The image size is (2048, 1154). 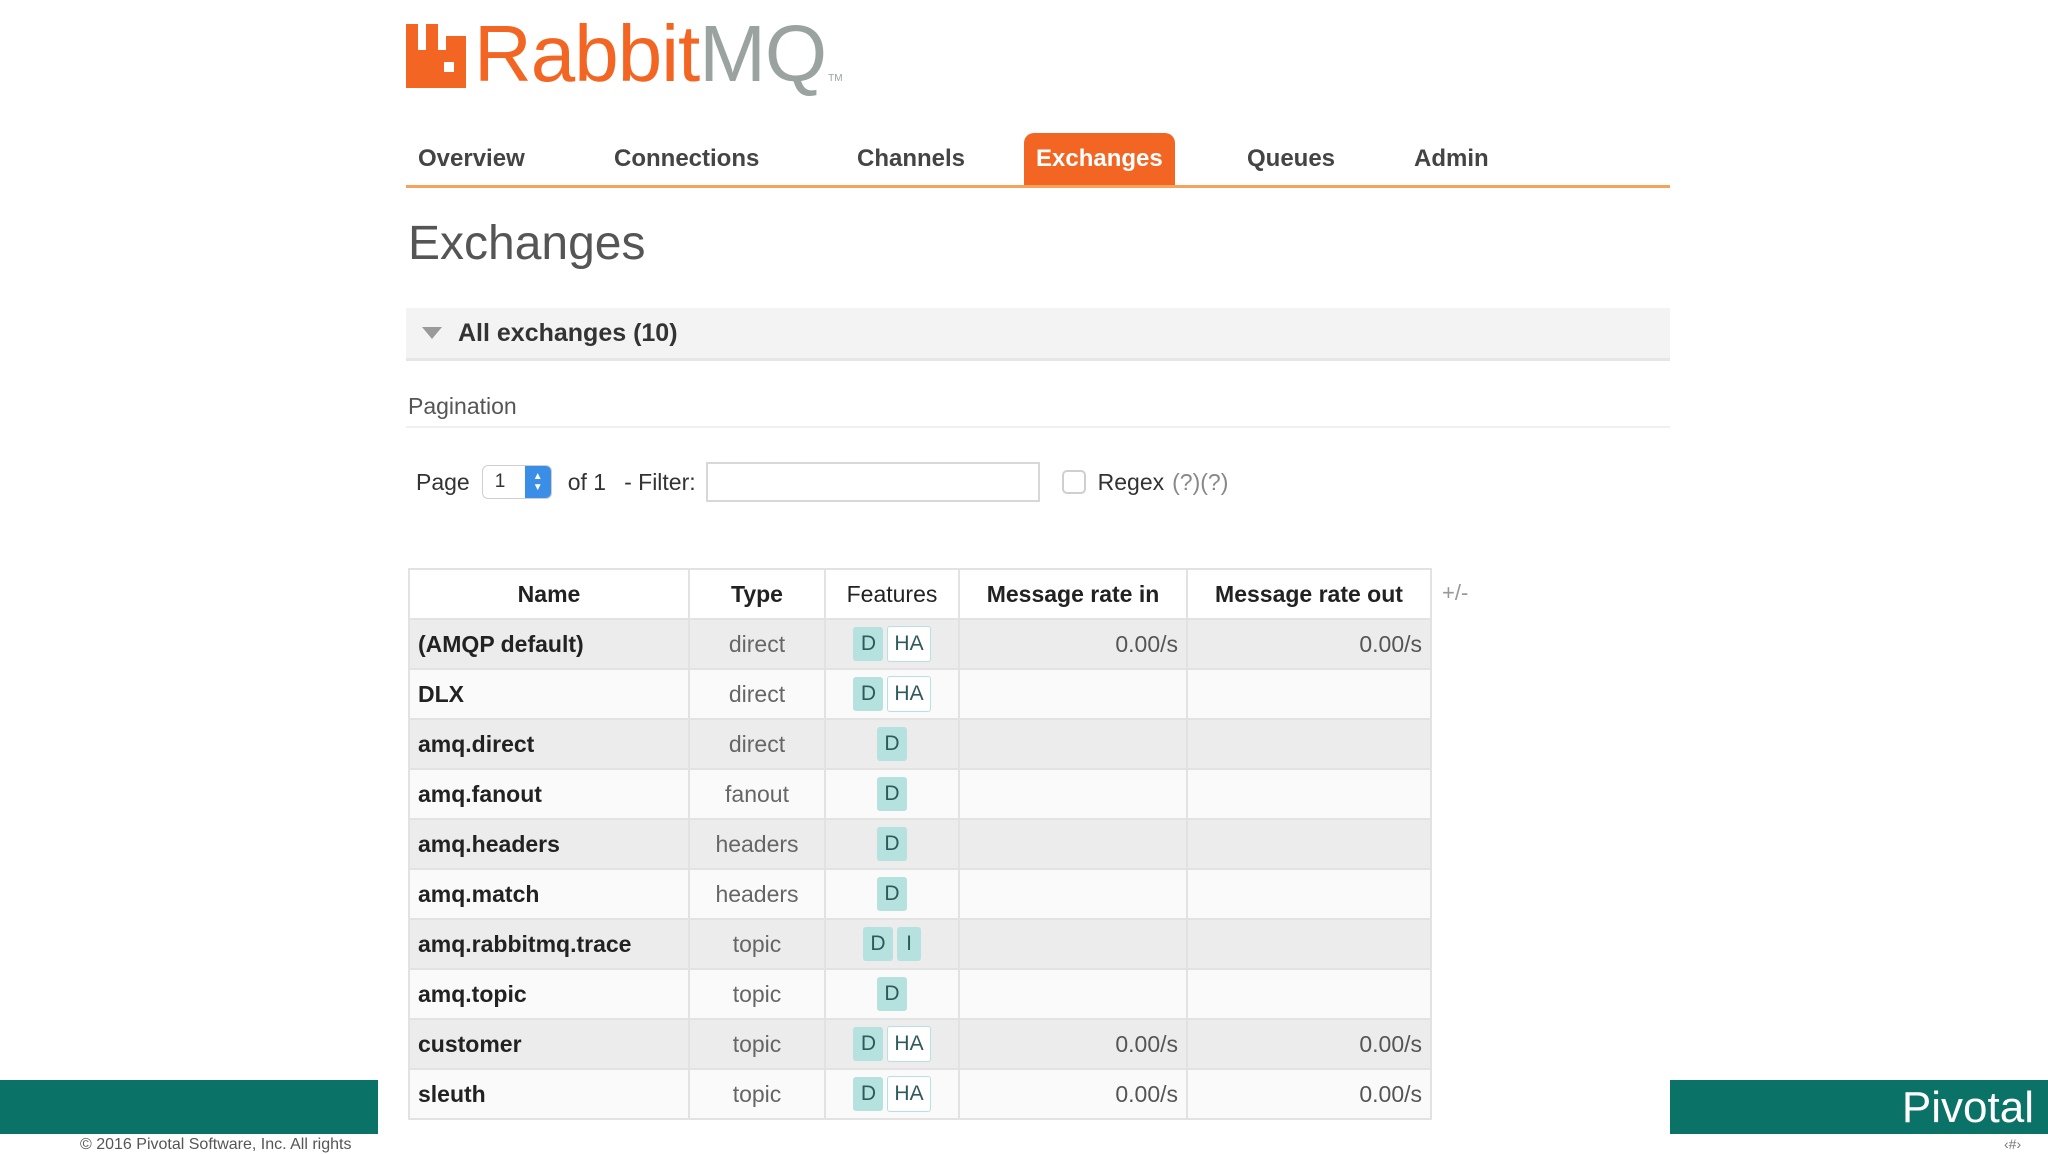 I want to click on table-row: DLX direct D HA, so click(x=920, y=694).